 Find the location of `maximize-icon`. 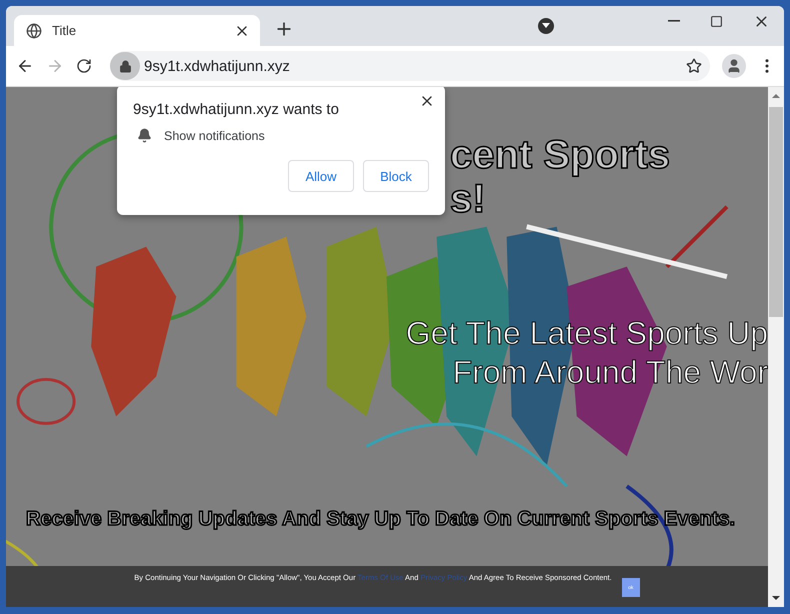

maximize-icon is located at coordinates (716, 21).